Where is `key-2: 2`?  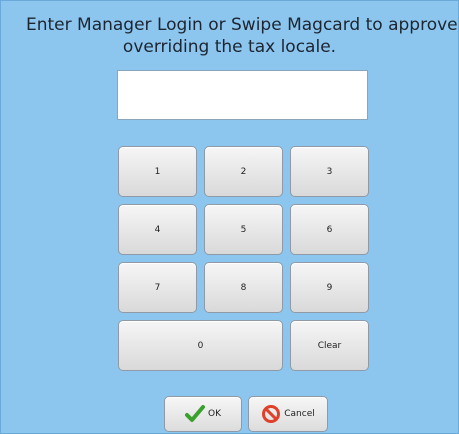 key-2: 2 is located at coordinates (243, 171).